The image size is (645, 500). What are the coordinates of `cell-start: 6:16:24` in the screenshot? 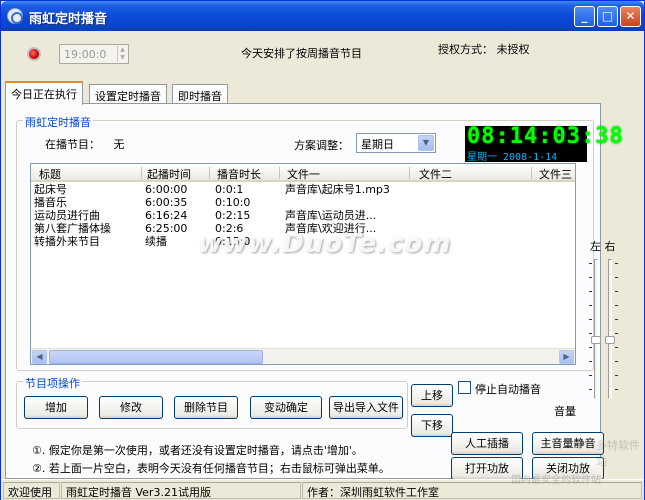 It's located at (166, 215).